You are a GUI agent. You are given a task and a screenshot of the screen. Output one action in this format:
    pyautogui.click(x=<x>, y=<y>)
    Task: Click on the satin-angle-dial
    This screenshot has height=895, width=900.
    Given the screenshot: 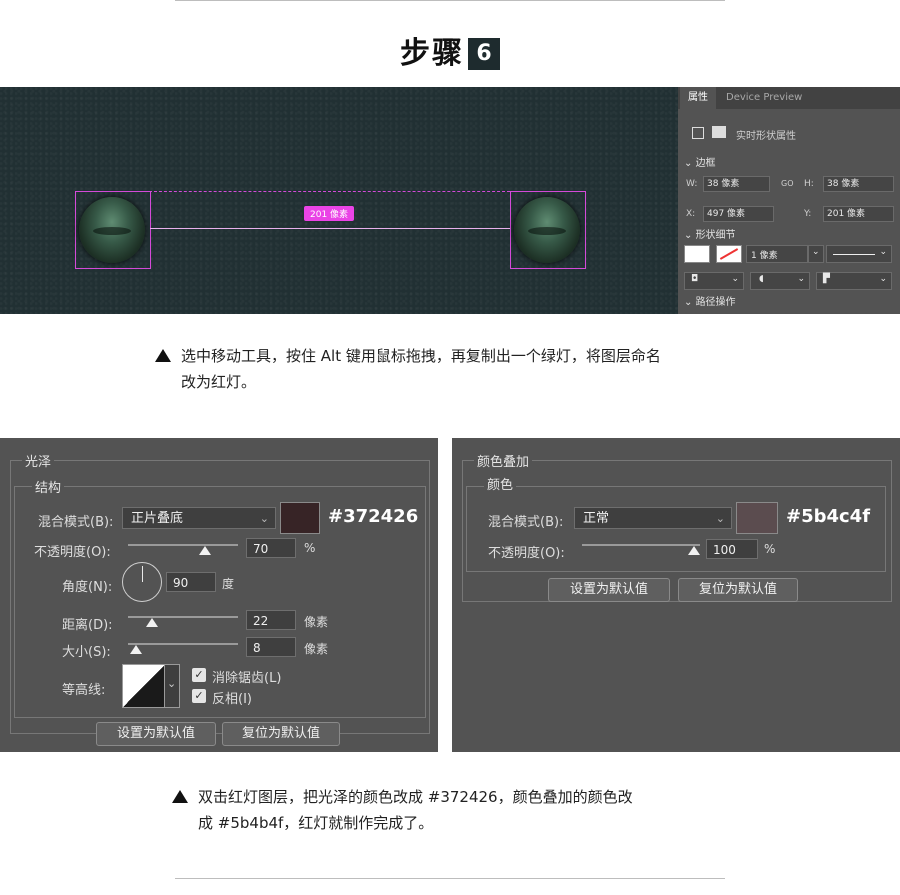 What is the action you would take?
    pyautogui.click(x=142, y=582)
    